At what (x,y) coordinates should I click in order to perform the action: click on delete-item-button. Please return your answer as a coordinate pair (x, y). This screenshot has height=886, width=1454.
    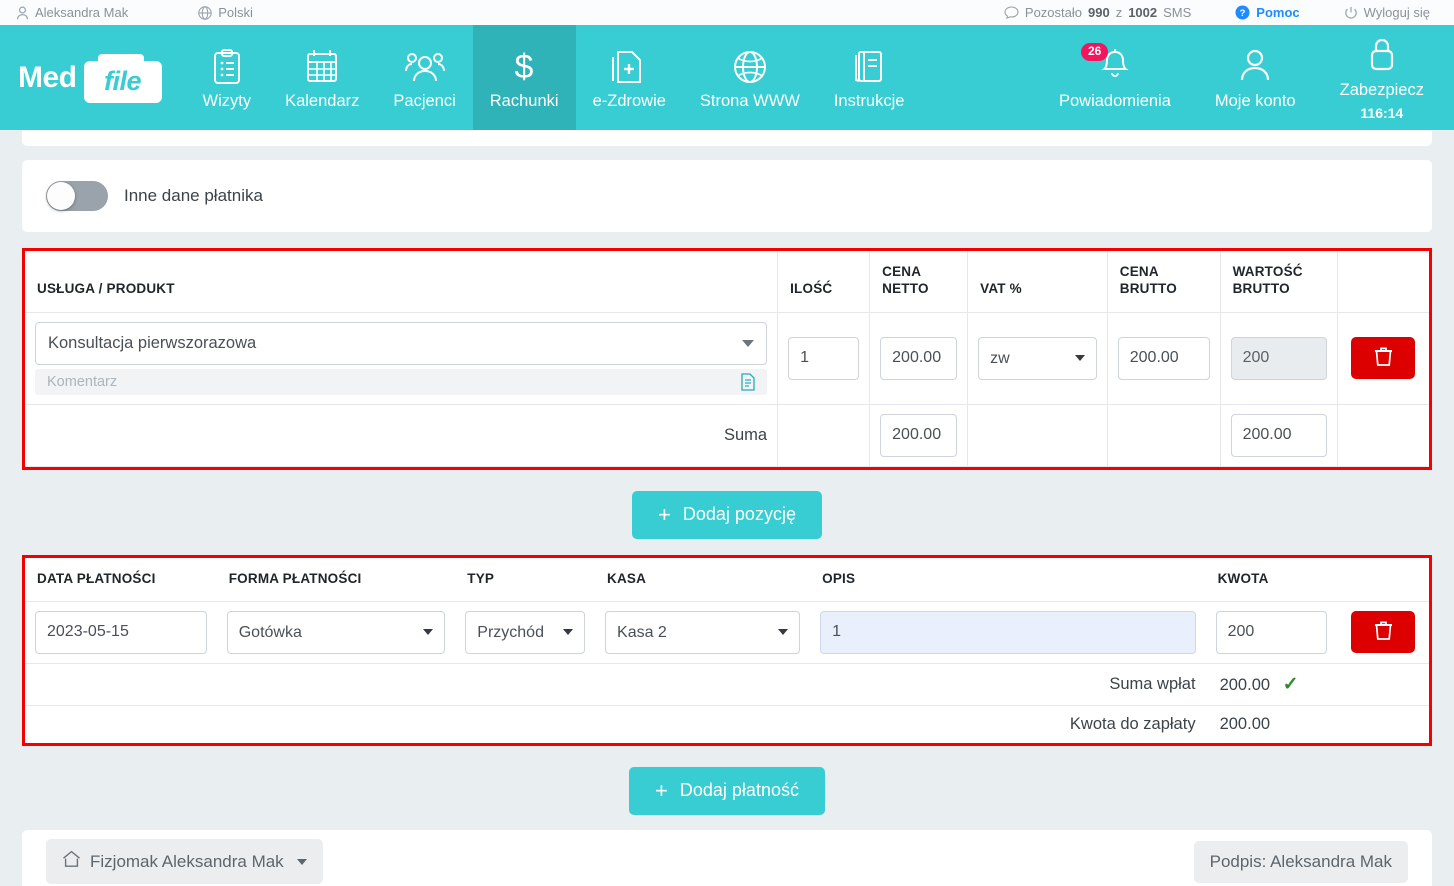
    Looking at the image, I should click on (1383, 358).